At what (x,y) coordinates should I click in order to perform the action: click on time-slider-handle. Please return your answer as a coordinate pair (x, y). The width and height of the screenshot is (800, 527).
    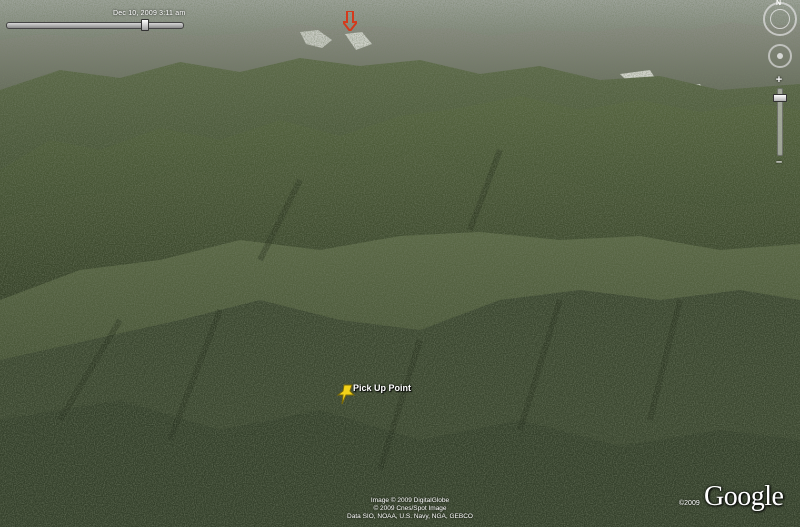
    Looking at the image, I should click on (145, 25).